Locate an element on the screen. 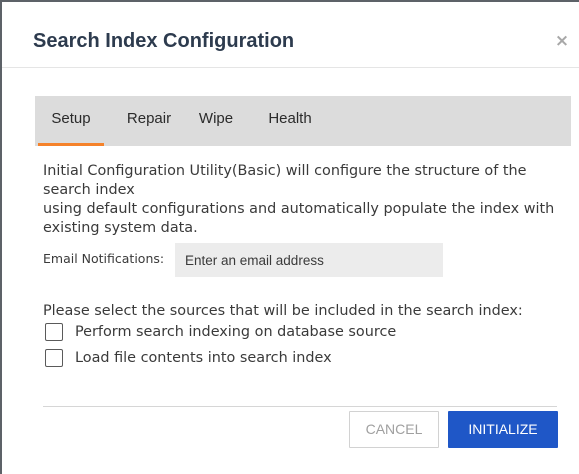  database-source-checkbox is located at coordinates (54, 332).